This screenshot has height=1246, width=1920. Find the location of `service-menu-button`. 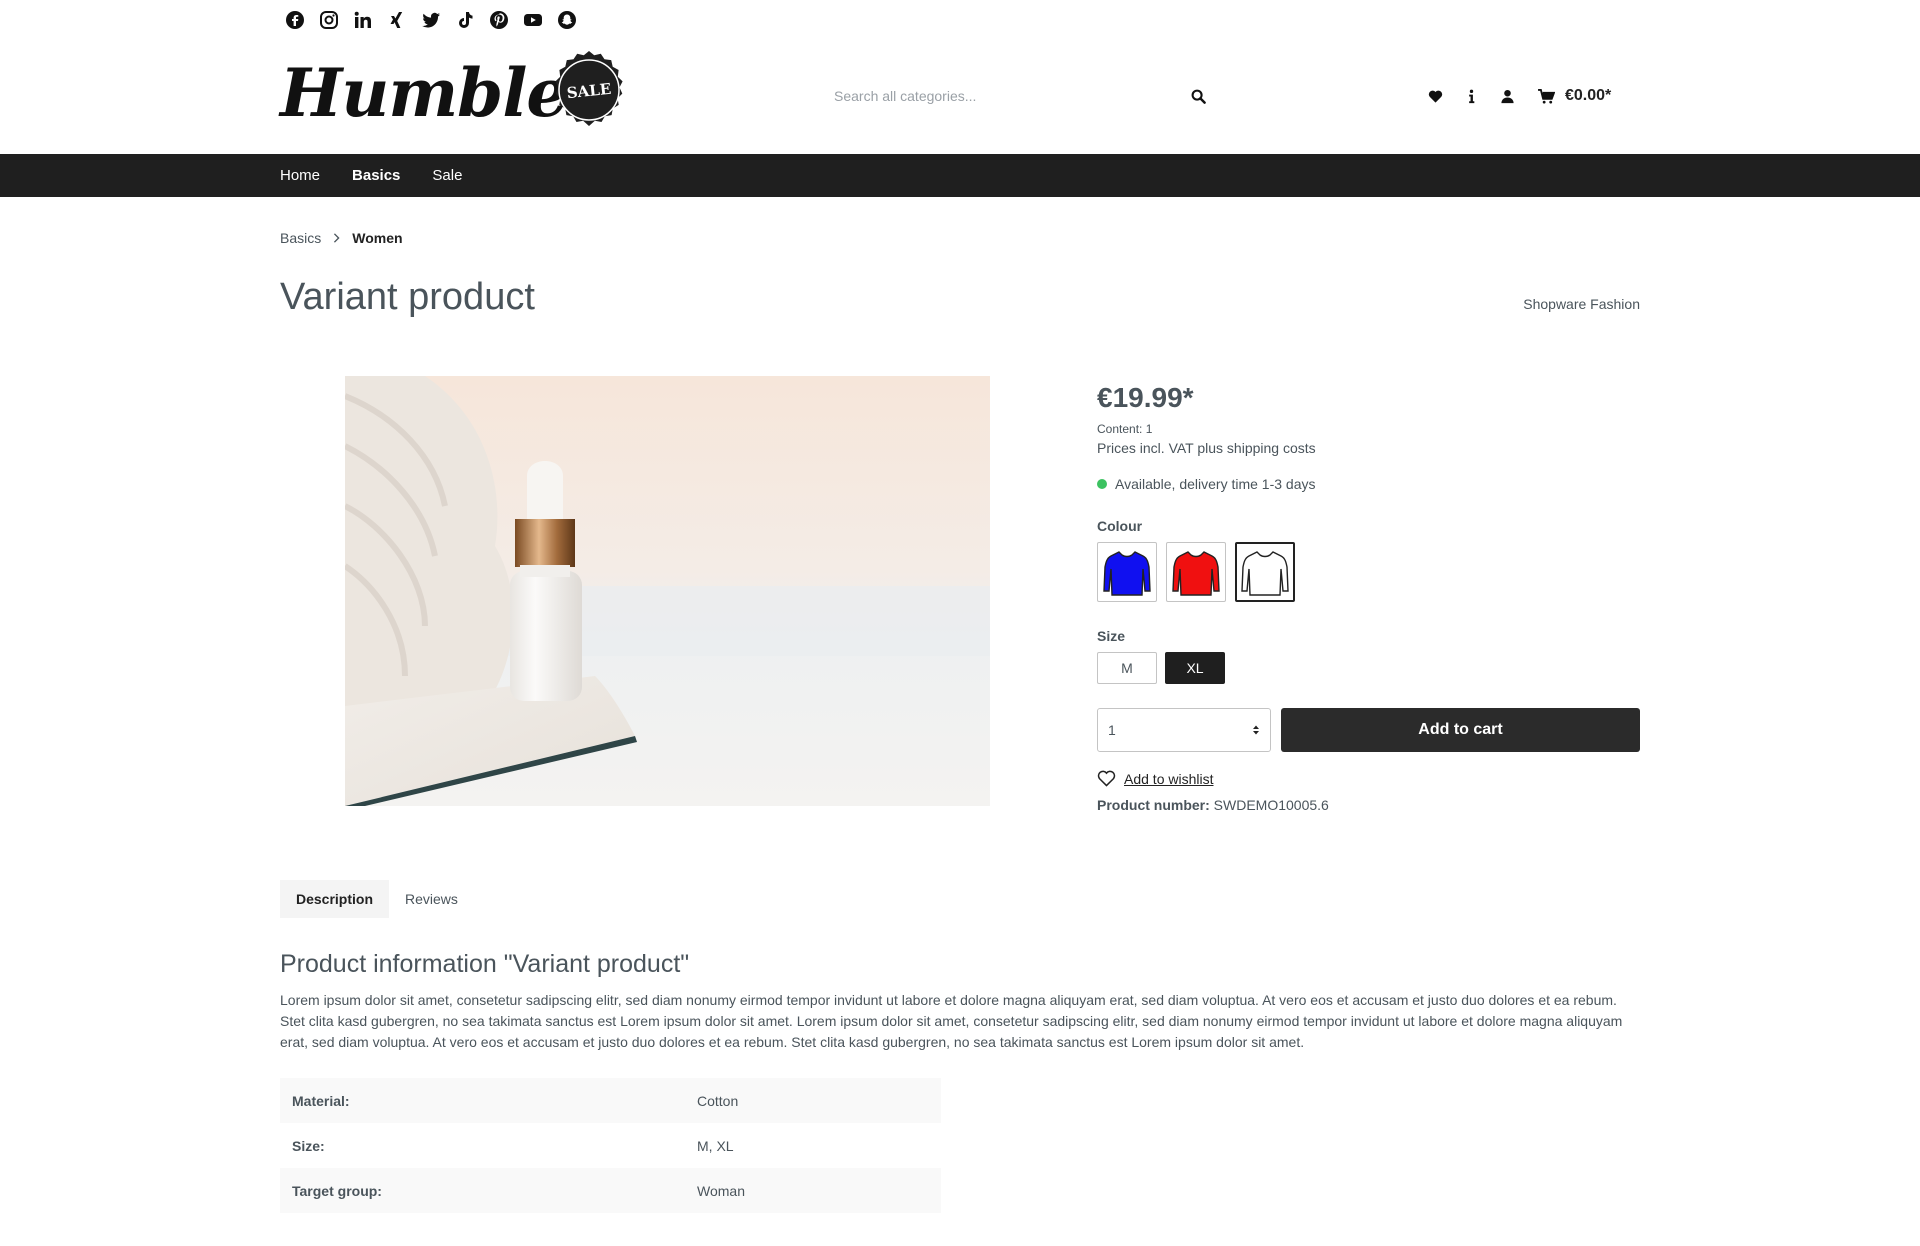

service-menu-button is located at coordinates (1471, 96).